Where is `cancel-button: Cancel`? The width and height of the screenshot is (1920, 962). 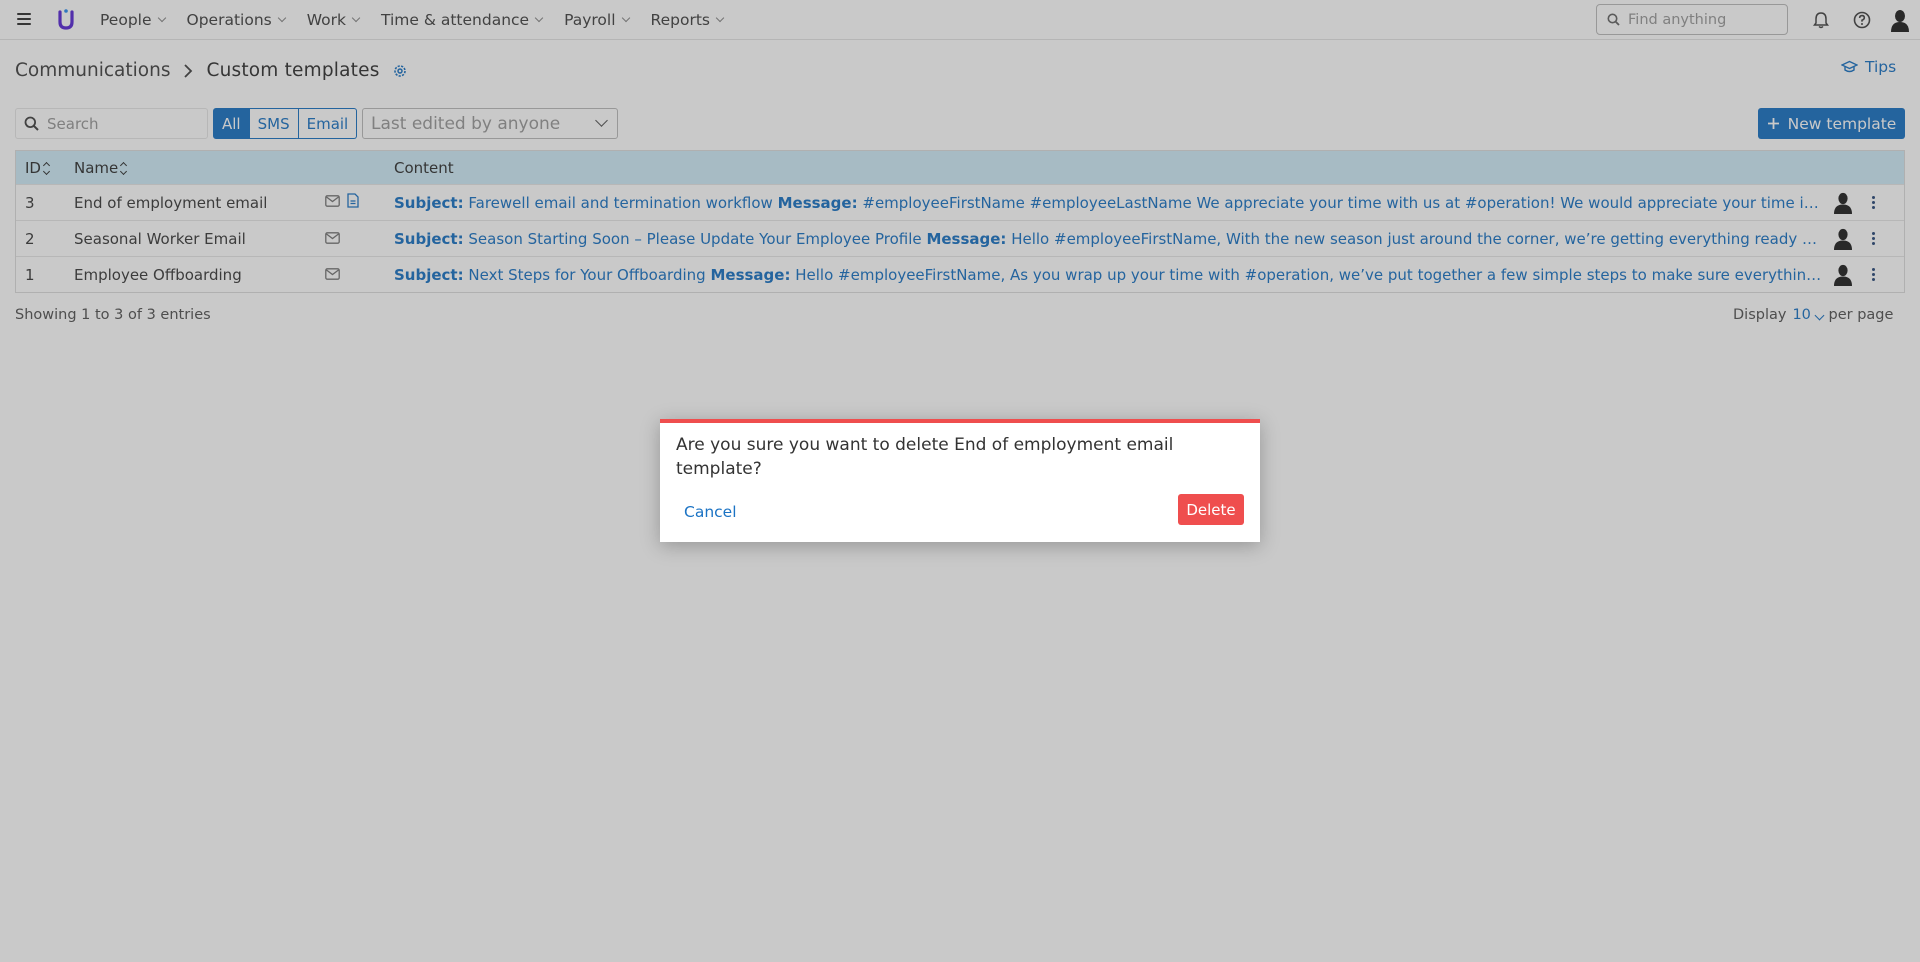
cancel-button: Cancel is located at coordinates (710, 512).